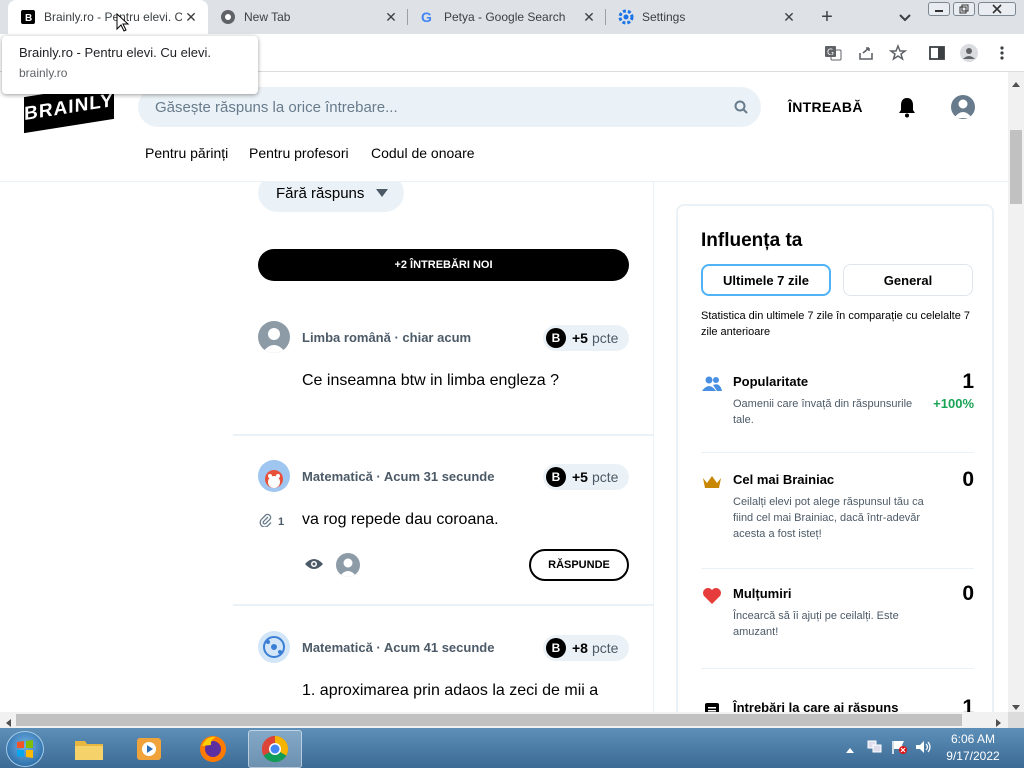  What do you see at coordinates (43, 73) in the screenshot?
I see `tooltip-url: brainly.ro` at bounding box center [43, 73].